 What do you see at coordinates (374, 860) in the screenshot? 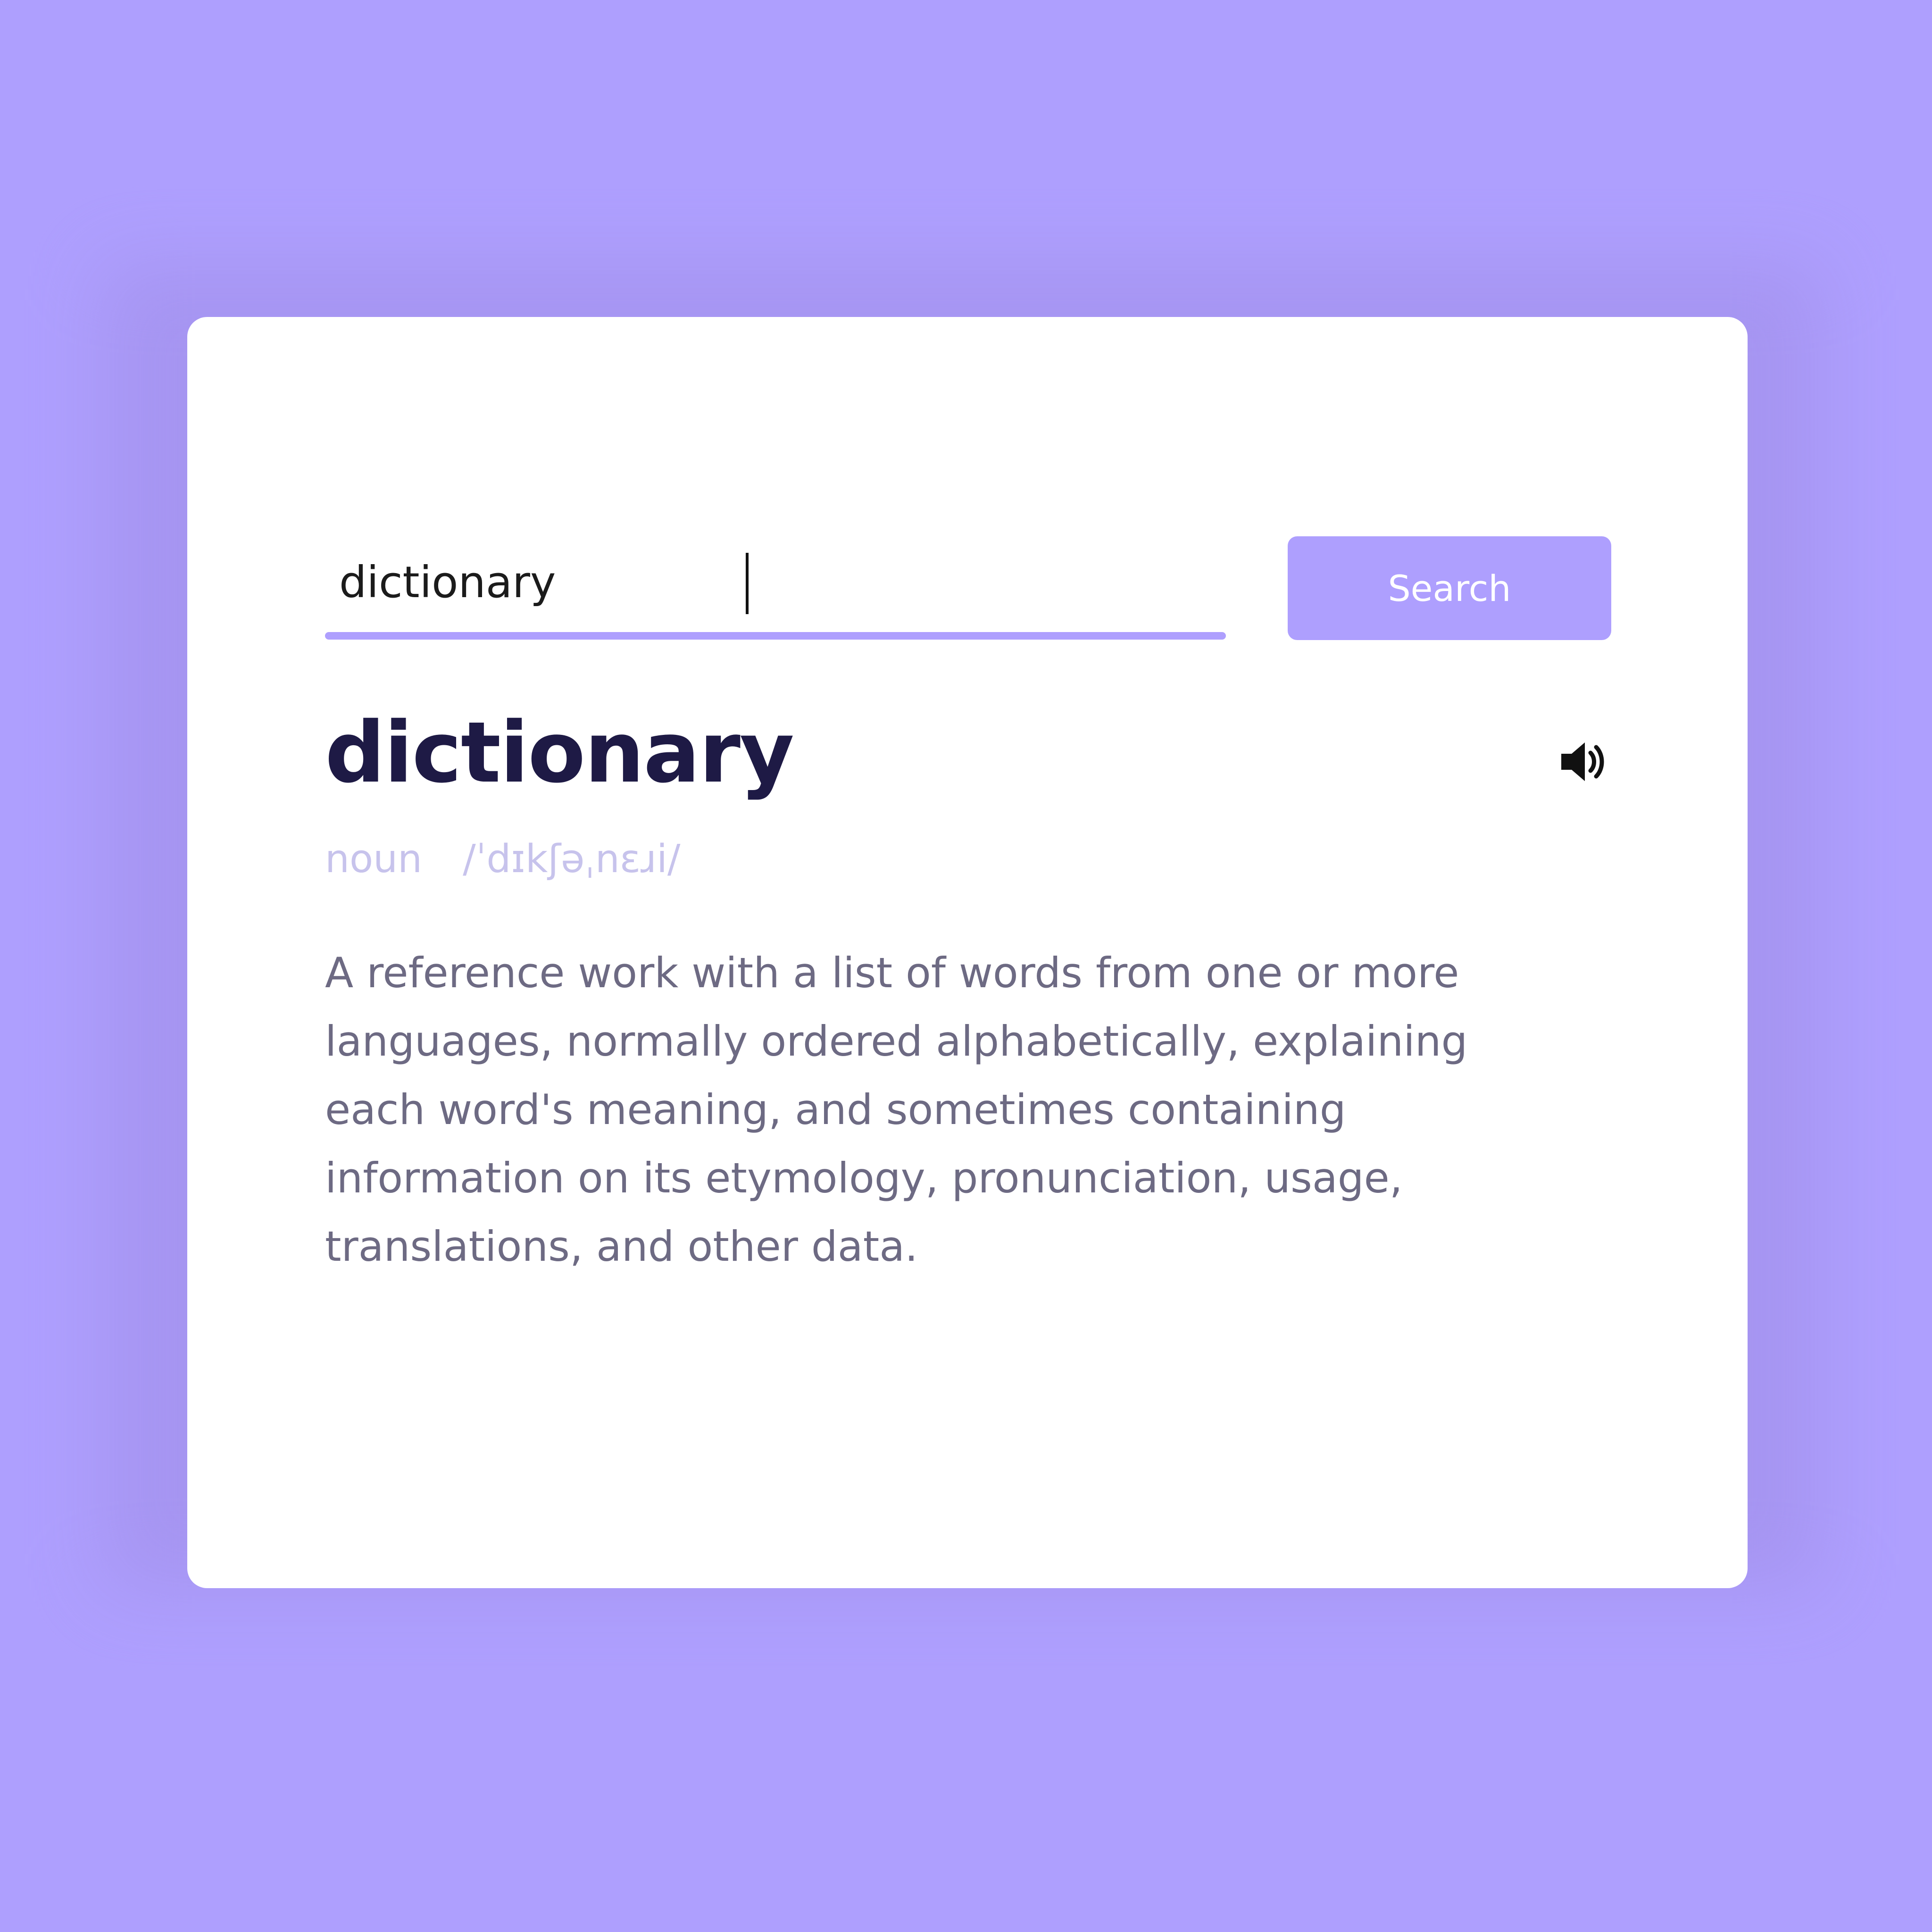
I see `part-of-speech: noun` at bounding box center [374, 860].